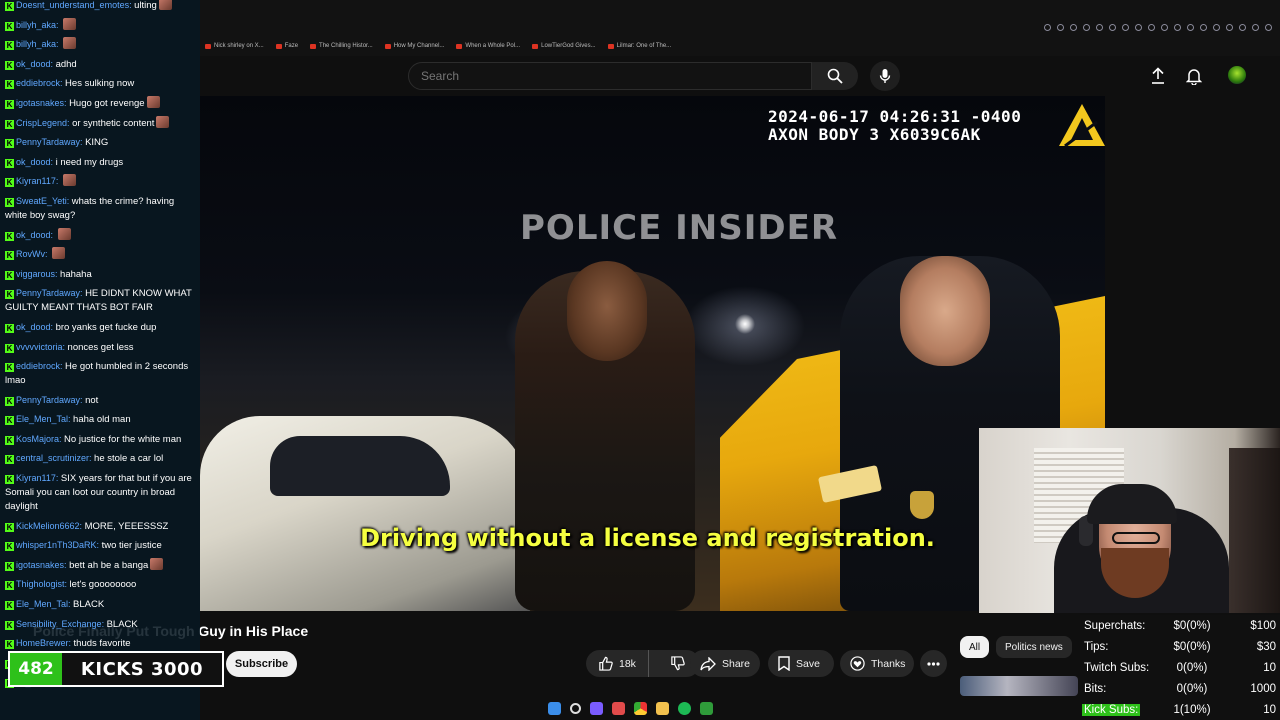 The width and height of the screenshot is (1280, 720). Describe the element at coordinates (662, 708) in the screenshot. I see `folder-icon` at that location.